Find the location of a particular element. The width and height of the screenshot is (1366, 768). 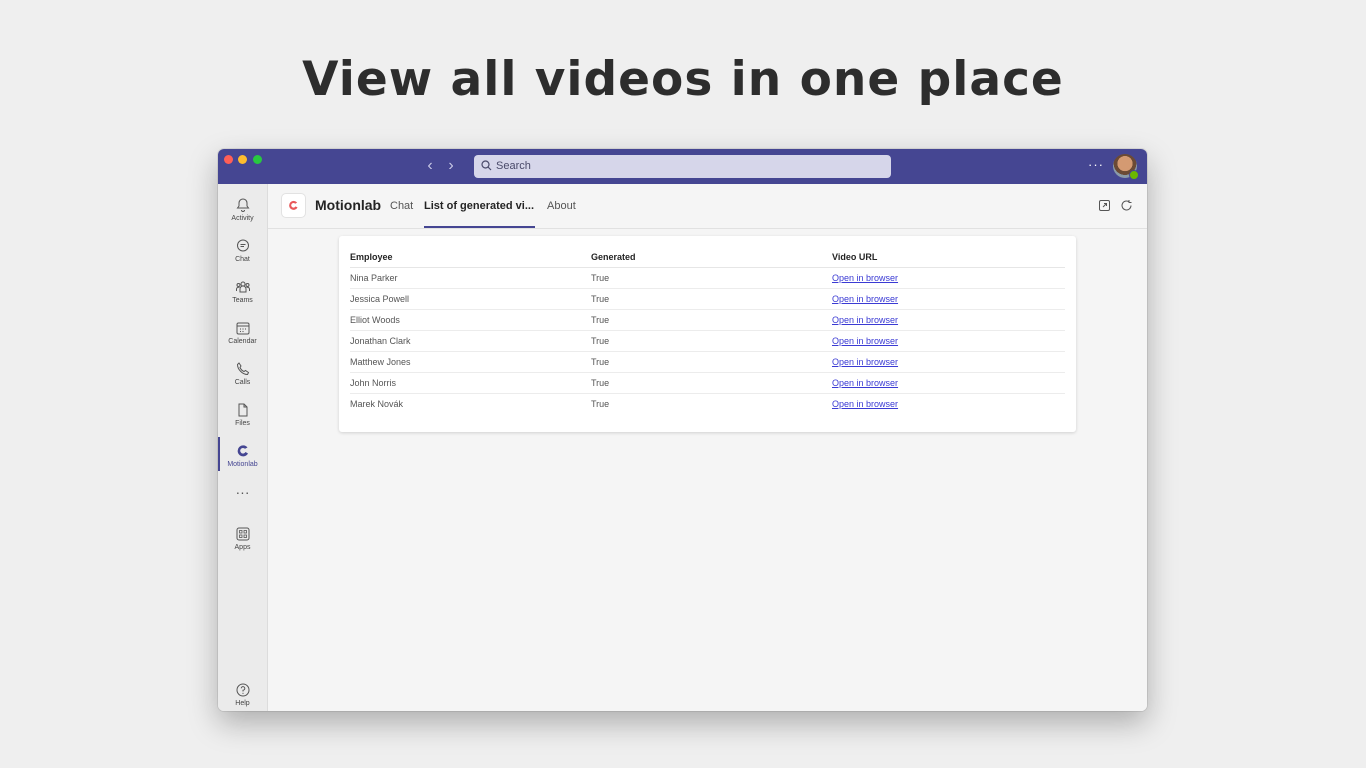

more-options-icon: ··· is located at coordinates (1096, 164).